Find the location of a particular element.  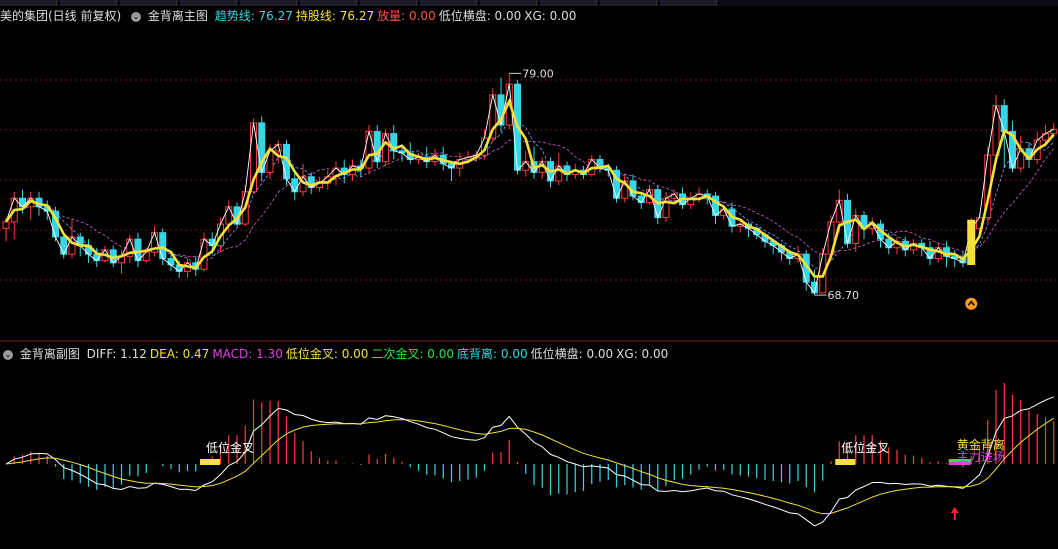

breakout-candle is located at coordinates (971, 242).